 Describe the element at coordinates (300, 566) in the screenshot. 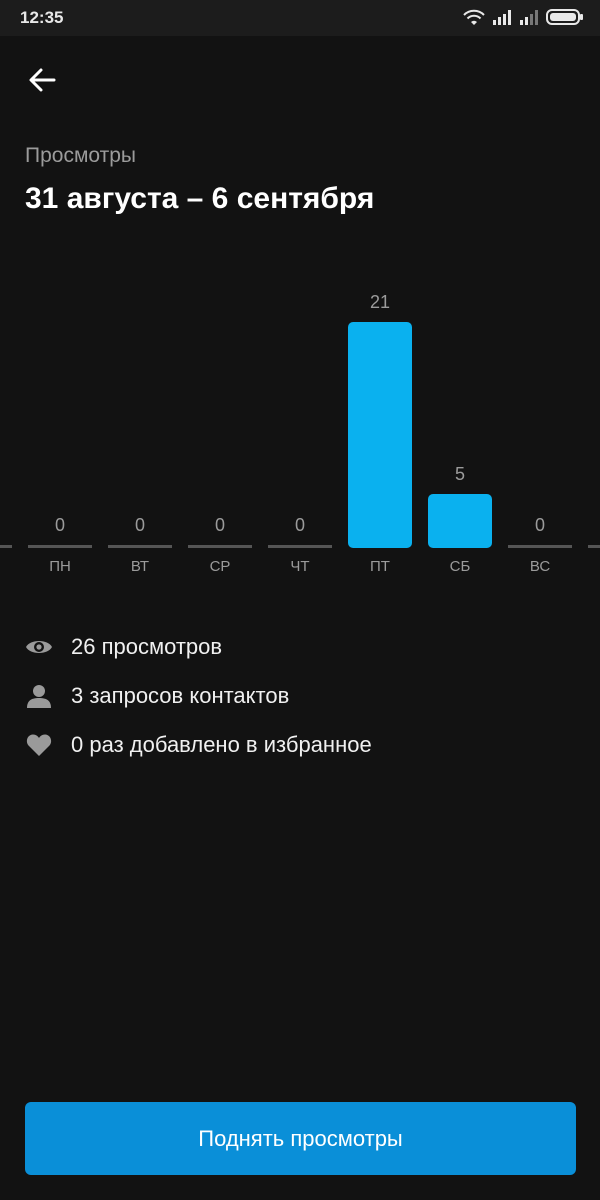

I see `chart-day-label: ЧТ` at that location.